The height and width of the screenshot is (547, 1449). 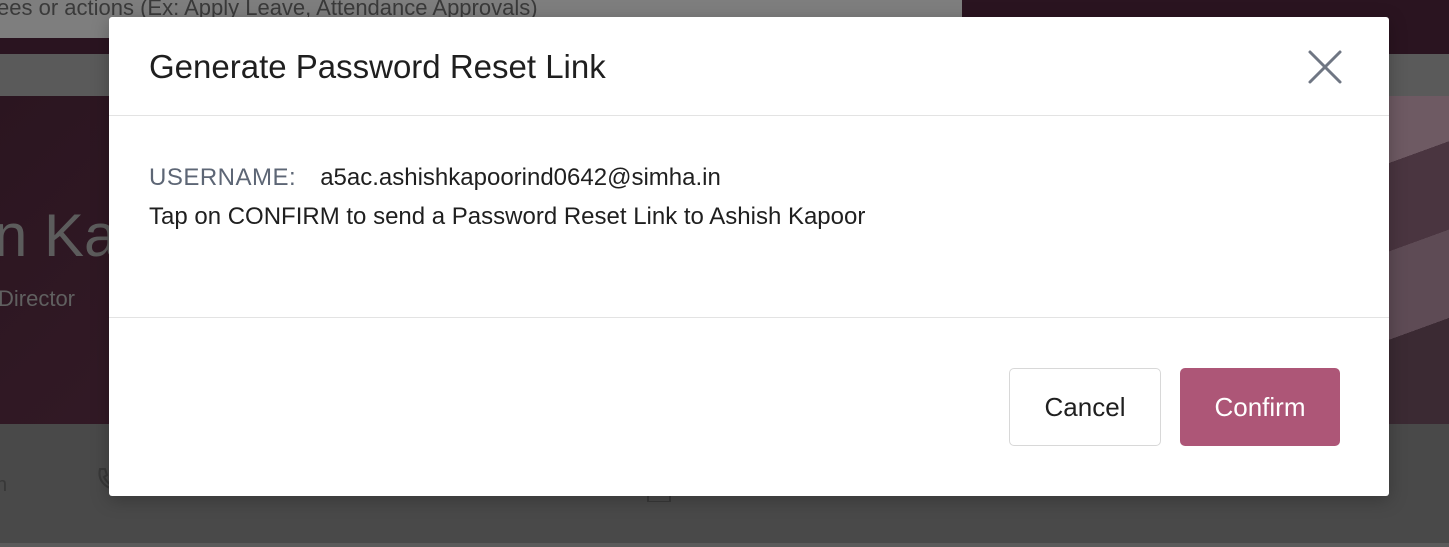 I want to click on detail-text-fragment: n, so click(x=4, y=485).